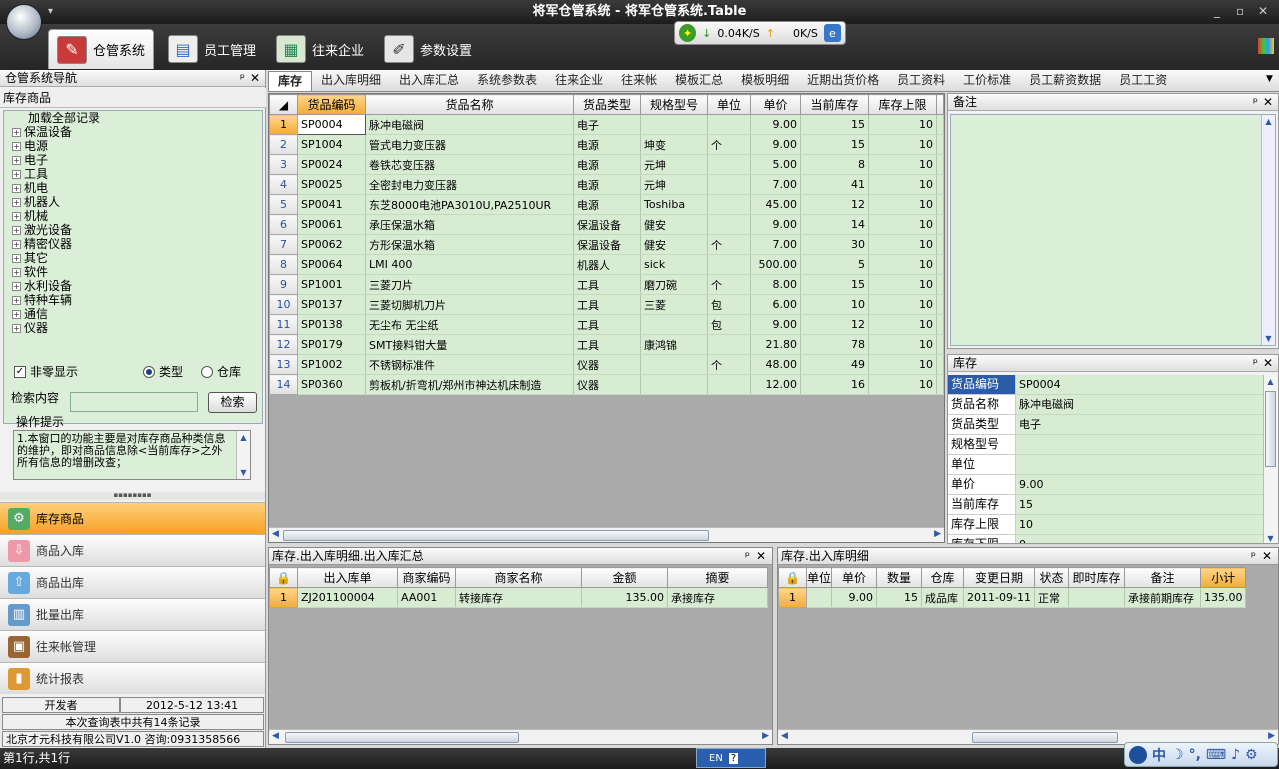  Describe the element at coordinates (834, 344) in the screenshot. I see `cell-stock: 78` at that location.